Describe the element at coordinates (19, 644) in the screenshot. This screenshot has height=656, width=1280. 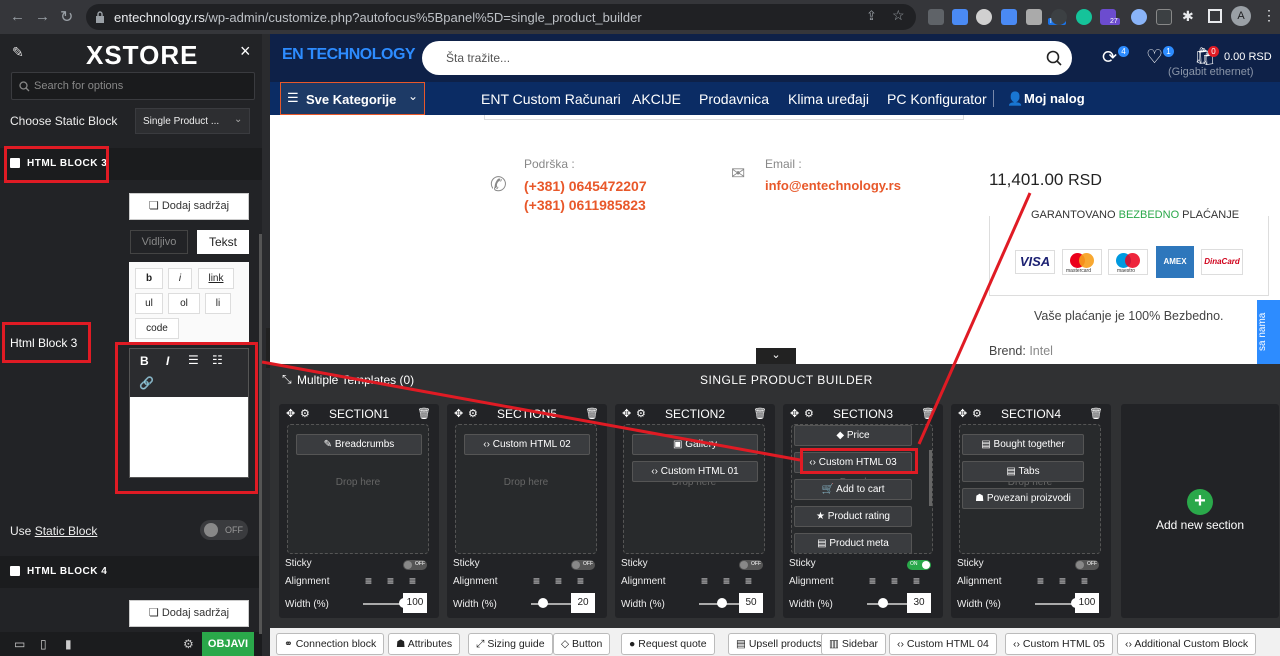
I see `desktop-icon: ▭` at that location.